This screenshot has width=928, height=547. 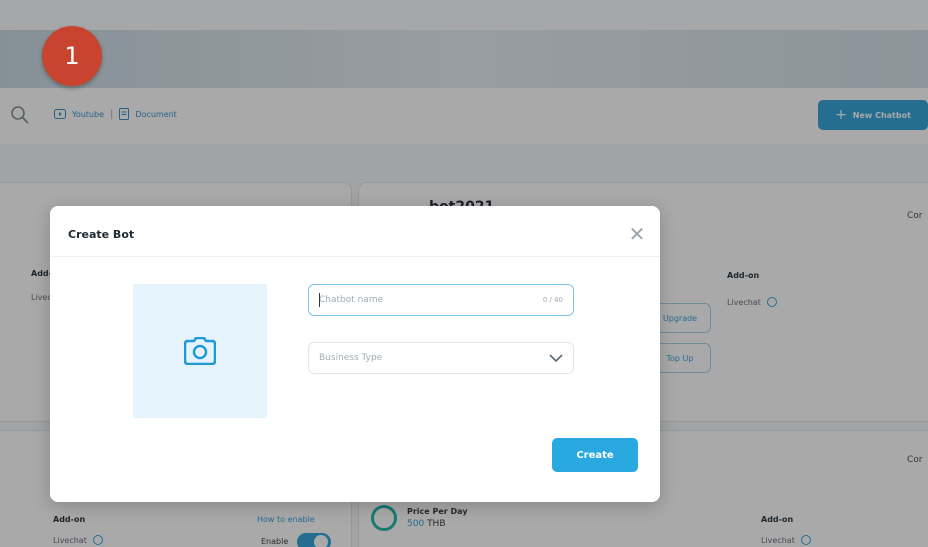 What do you see at coordinates (556, 358) in the screenshot?
I see `chevron-down-icon` at bounding box center [556, 358].